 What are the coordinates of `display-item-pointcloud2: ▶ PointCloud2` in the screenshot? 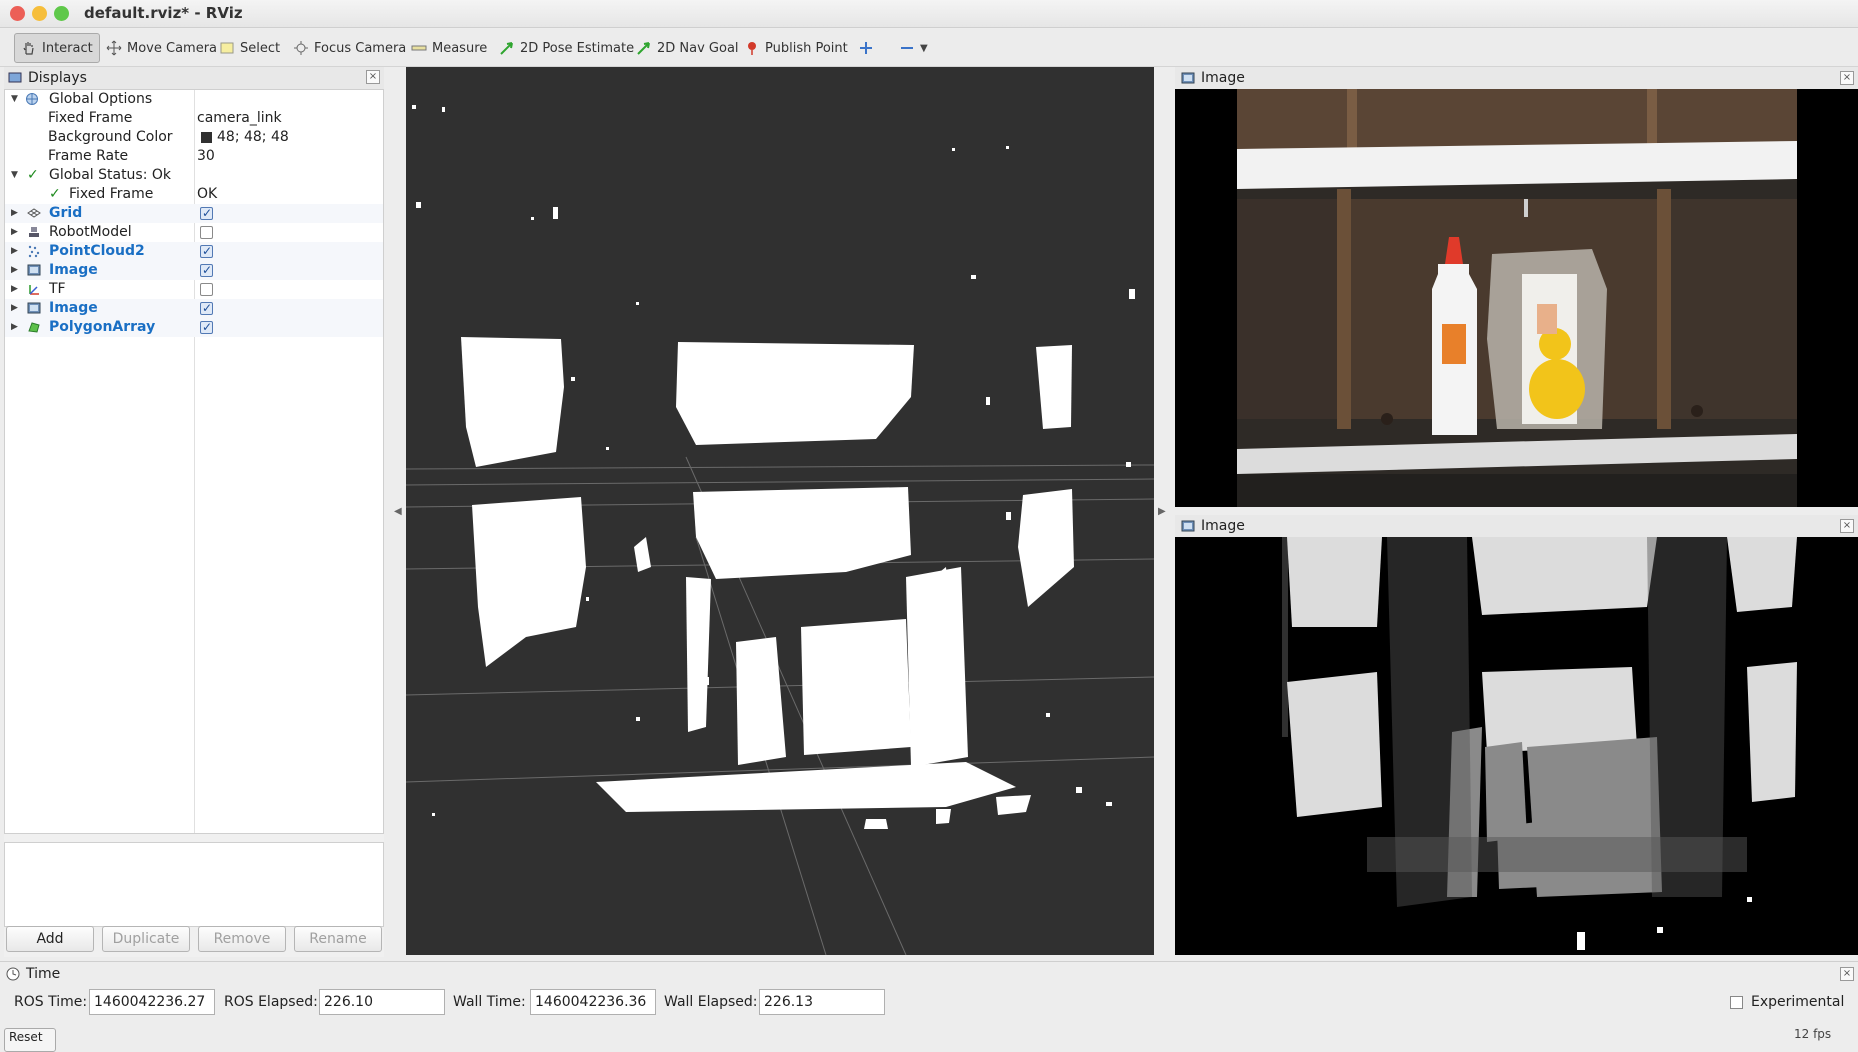 It's located at (194, 251).